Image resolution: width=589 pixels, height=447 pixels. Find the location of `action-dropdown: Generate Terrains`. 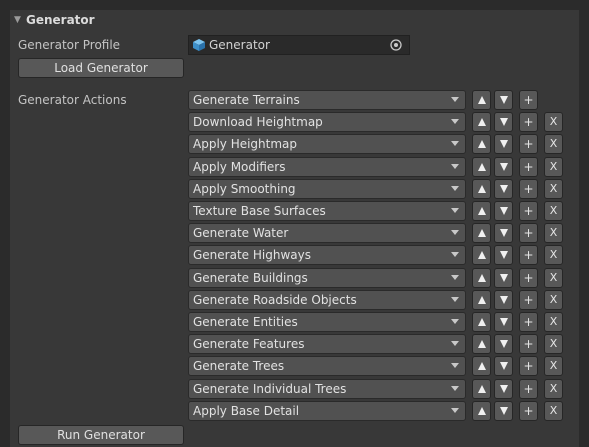

action-dropdown: Generate Terrains is located at coordinates (327, 100).